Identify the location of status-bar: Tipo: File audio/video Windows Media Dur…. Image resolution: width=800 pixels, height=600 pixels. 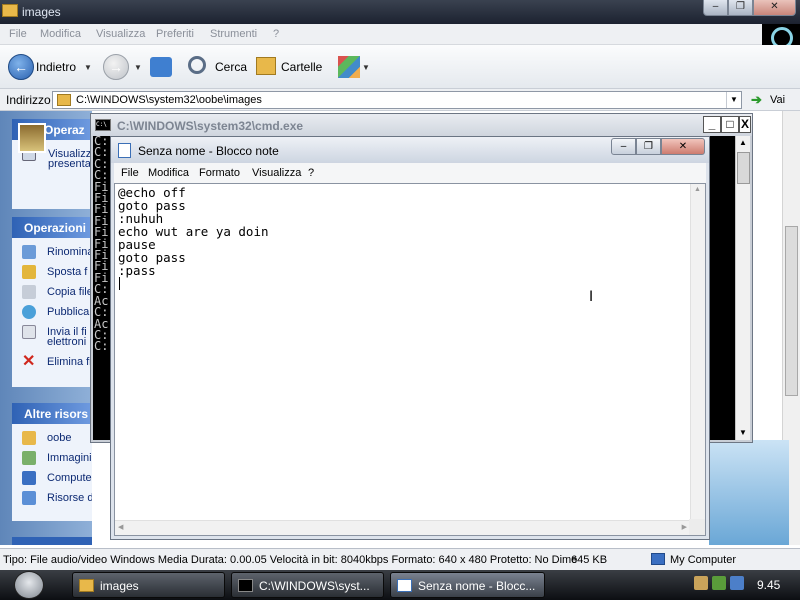
(400, 559).